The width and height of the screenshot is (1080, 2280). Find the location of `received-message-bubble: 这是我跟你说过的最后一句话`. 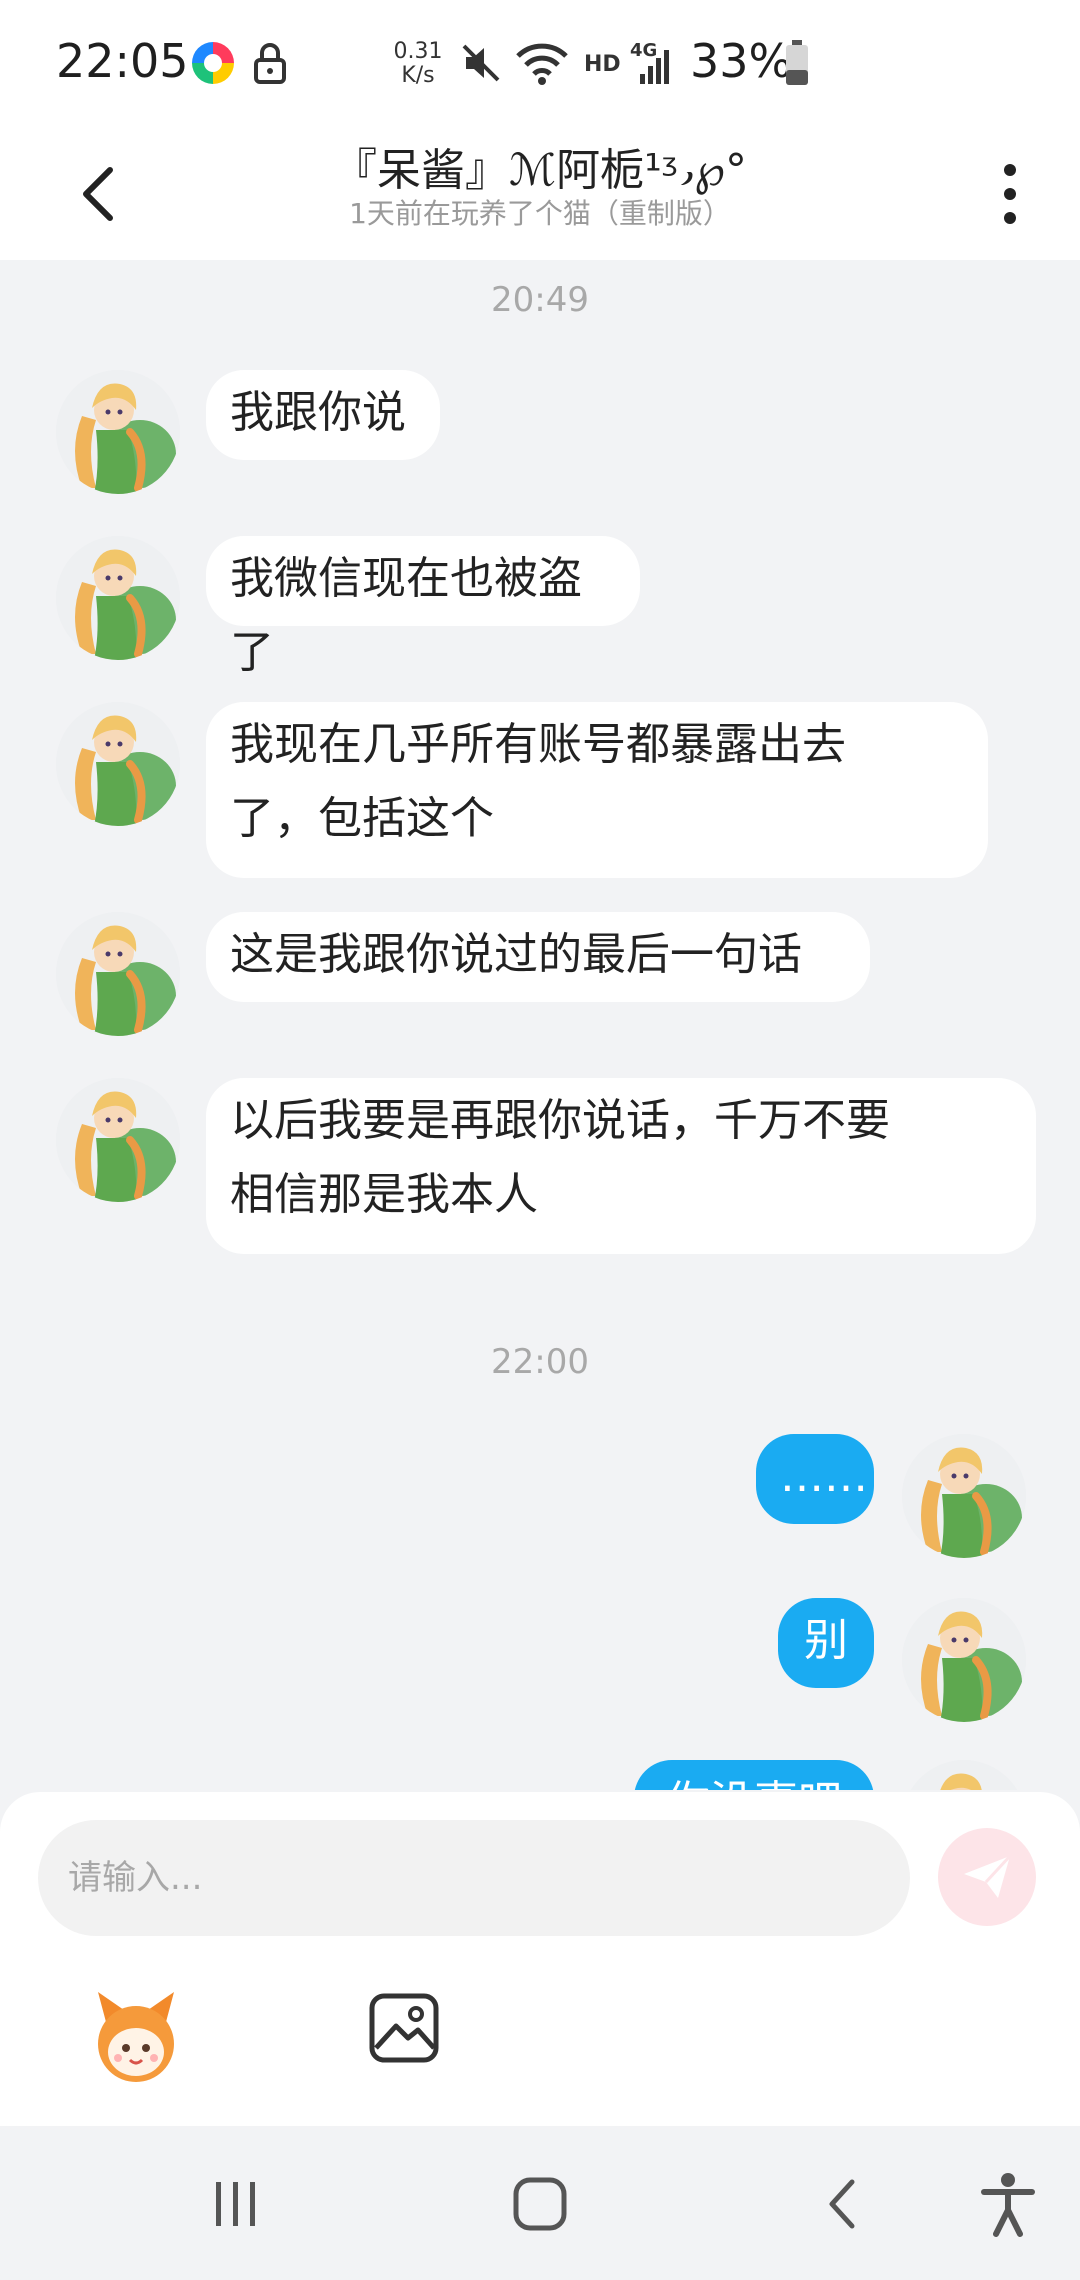

received-message-bubble: 这是我跟你说过的最后一句话 is located at coordinates (538, 957).